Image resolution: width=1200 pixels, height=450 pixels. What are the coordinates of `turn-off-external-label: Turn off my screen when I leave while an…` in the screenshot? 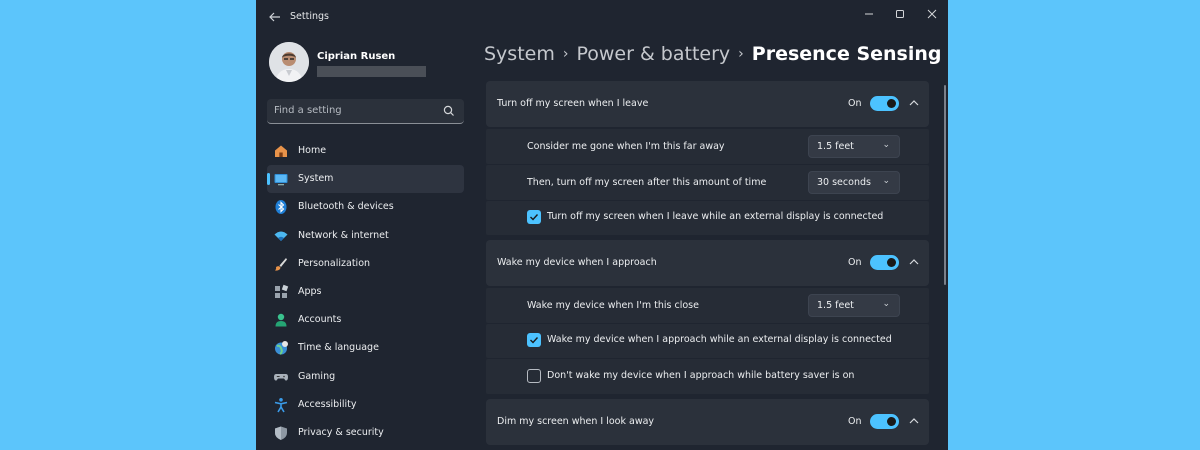 It's located at (715, 216).